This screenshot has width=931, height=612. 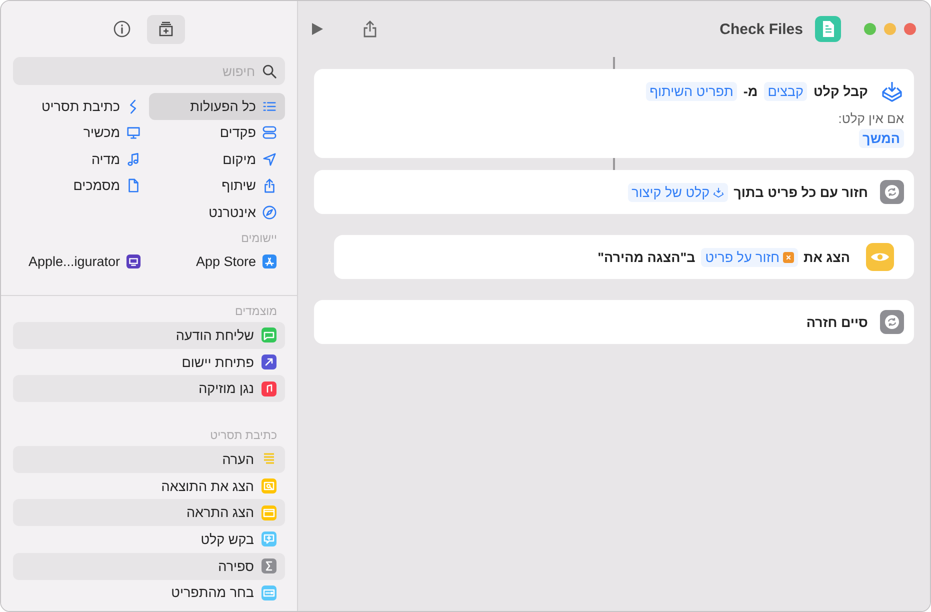 I want to click on music-note-icon, so click(x=133, y=159).